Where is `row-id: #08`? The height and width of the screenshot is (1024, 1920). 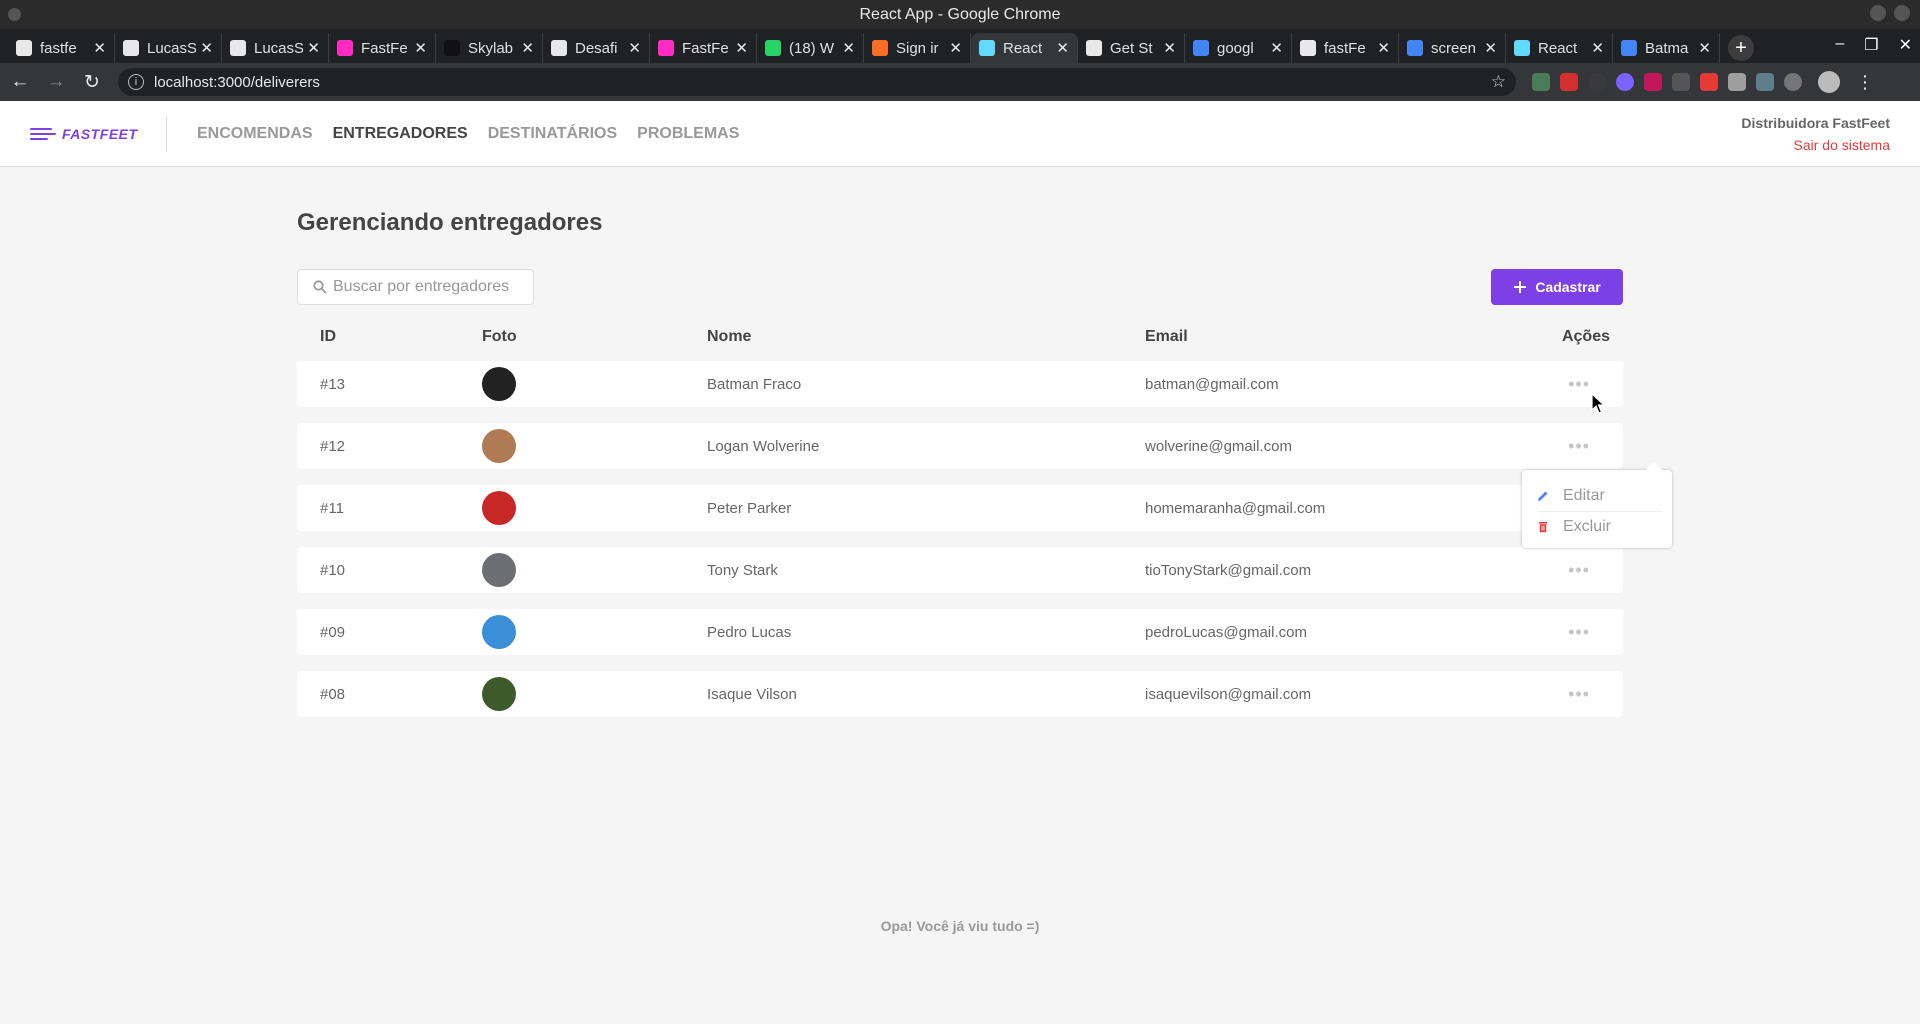 row-id: #08 is located at coordinates (333, 694).